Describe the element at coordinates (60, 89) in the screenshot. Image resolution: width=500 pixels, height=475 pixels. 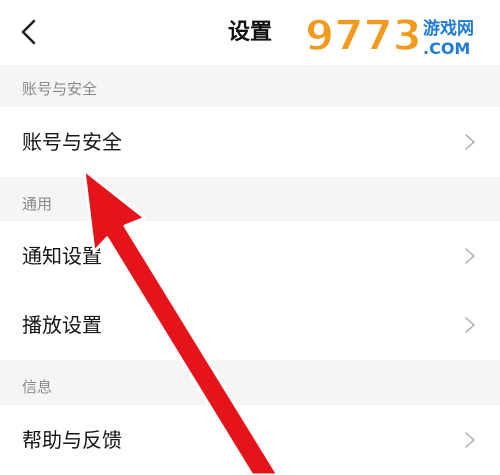
I see `section-title: 账号与安全` at that location.